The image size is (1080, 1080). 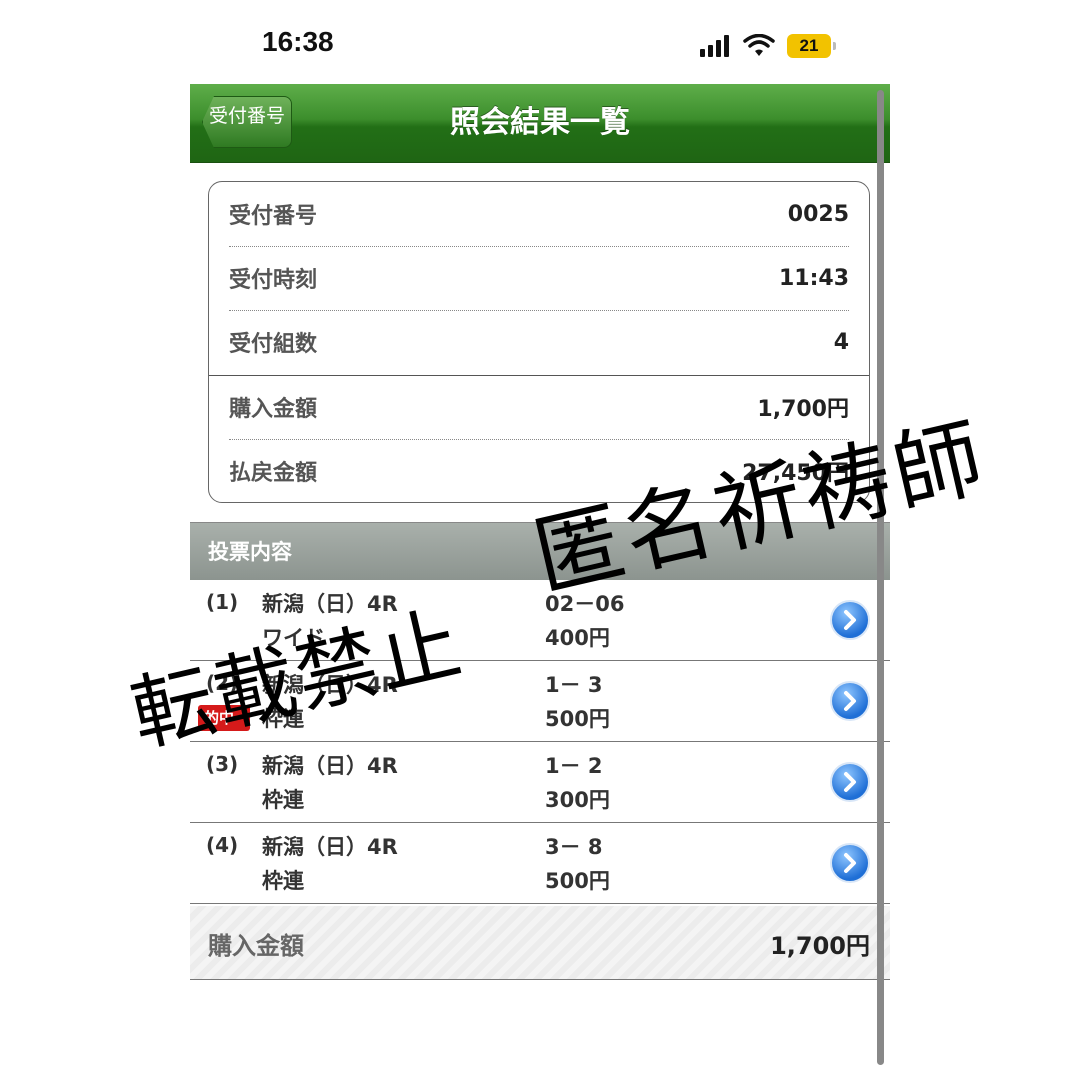 What do you see at coordinates (222, 845) in the screenshot?
I see `ticket-number: (4)` at bounding box center [222, 845].